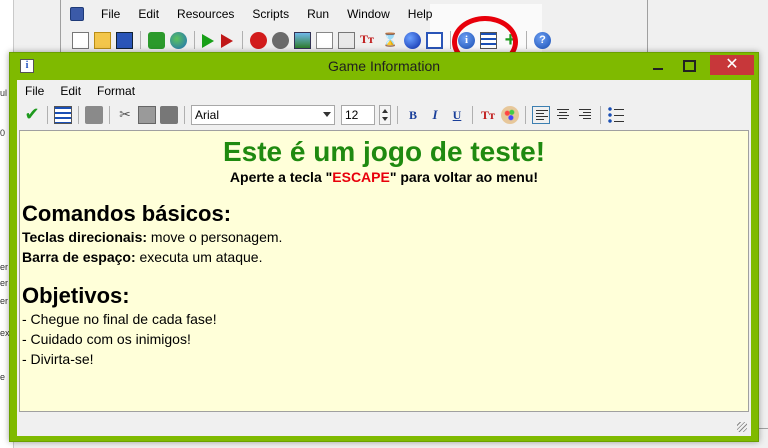 This screenshot has height=448, width=768. What do you see at coordinates (585, 115) in the screenshot?
I see `align-right-icon` at bounding box center [585, 115].